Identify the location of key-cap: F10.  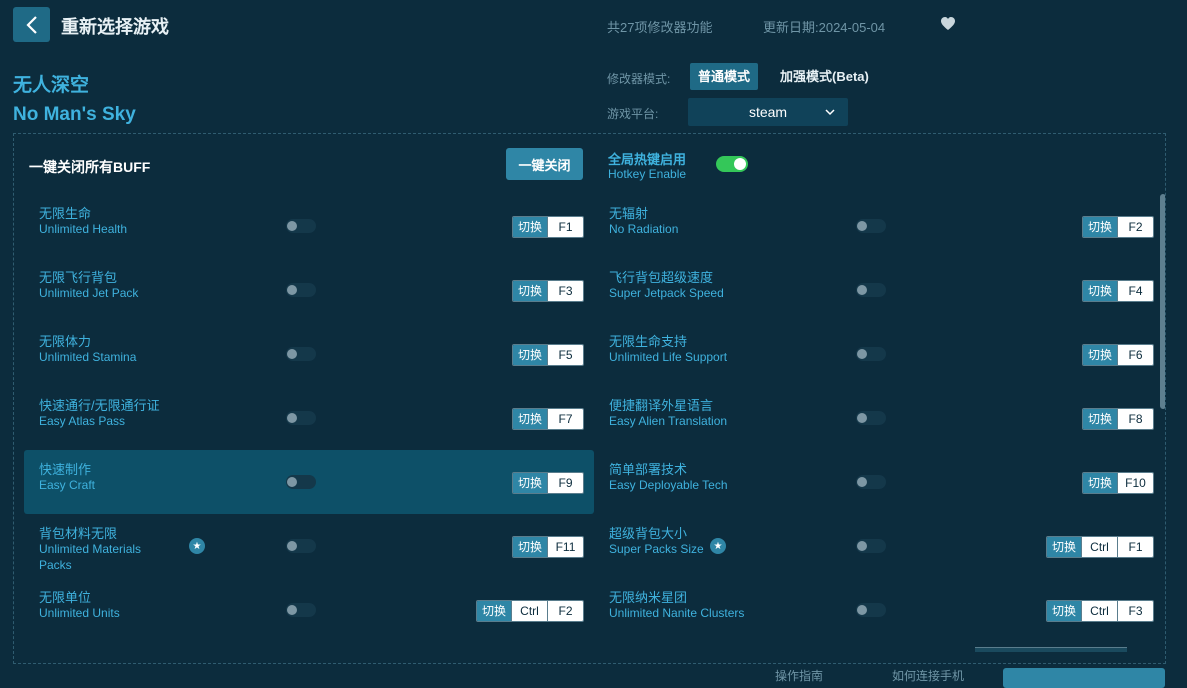
(1135, 483).